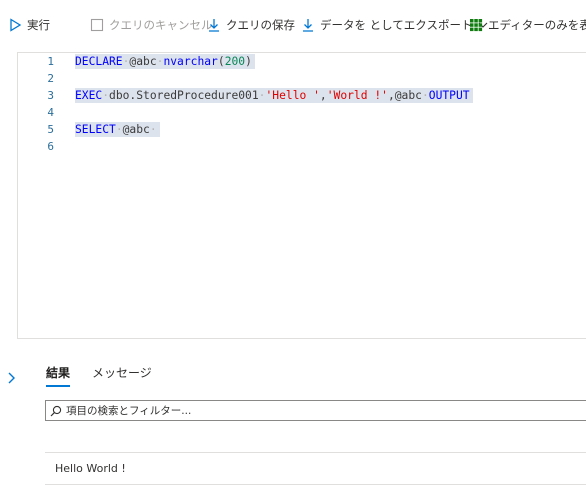  What do you see at coordinates (58, 376) in the screenshot?
I see `tab-results: 結果` at bounding box center [58, 376].